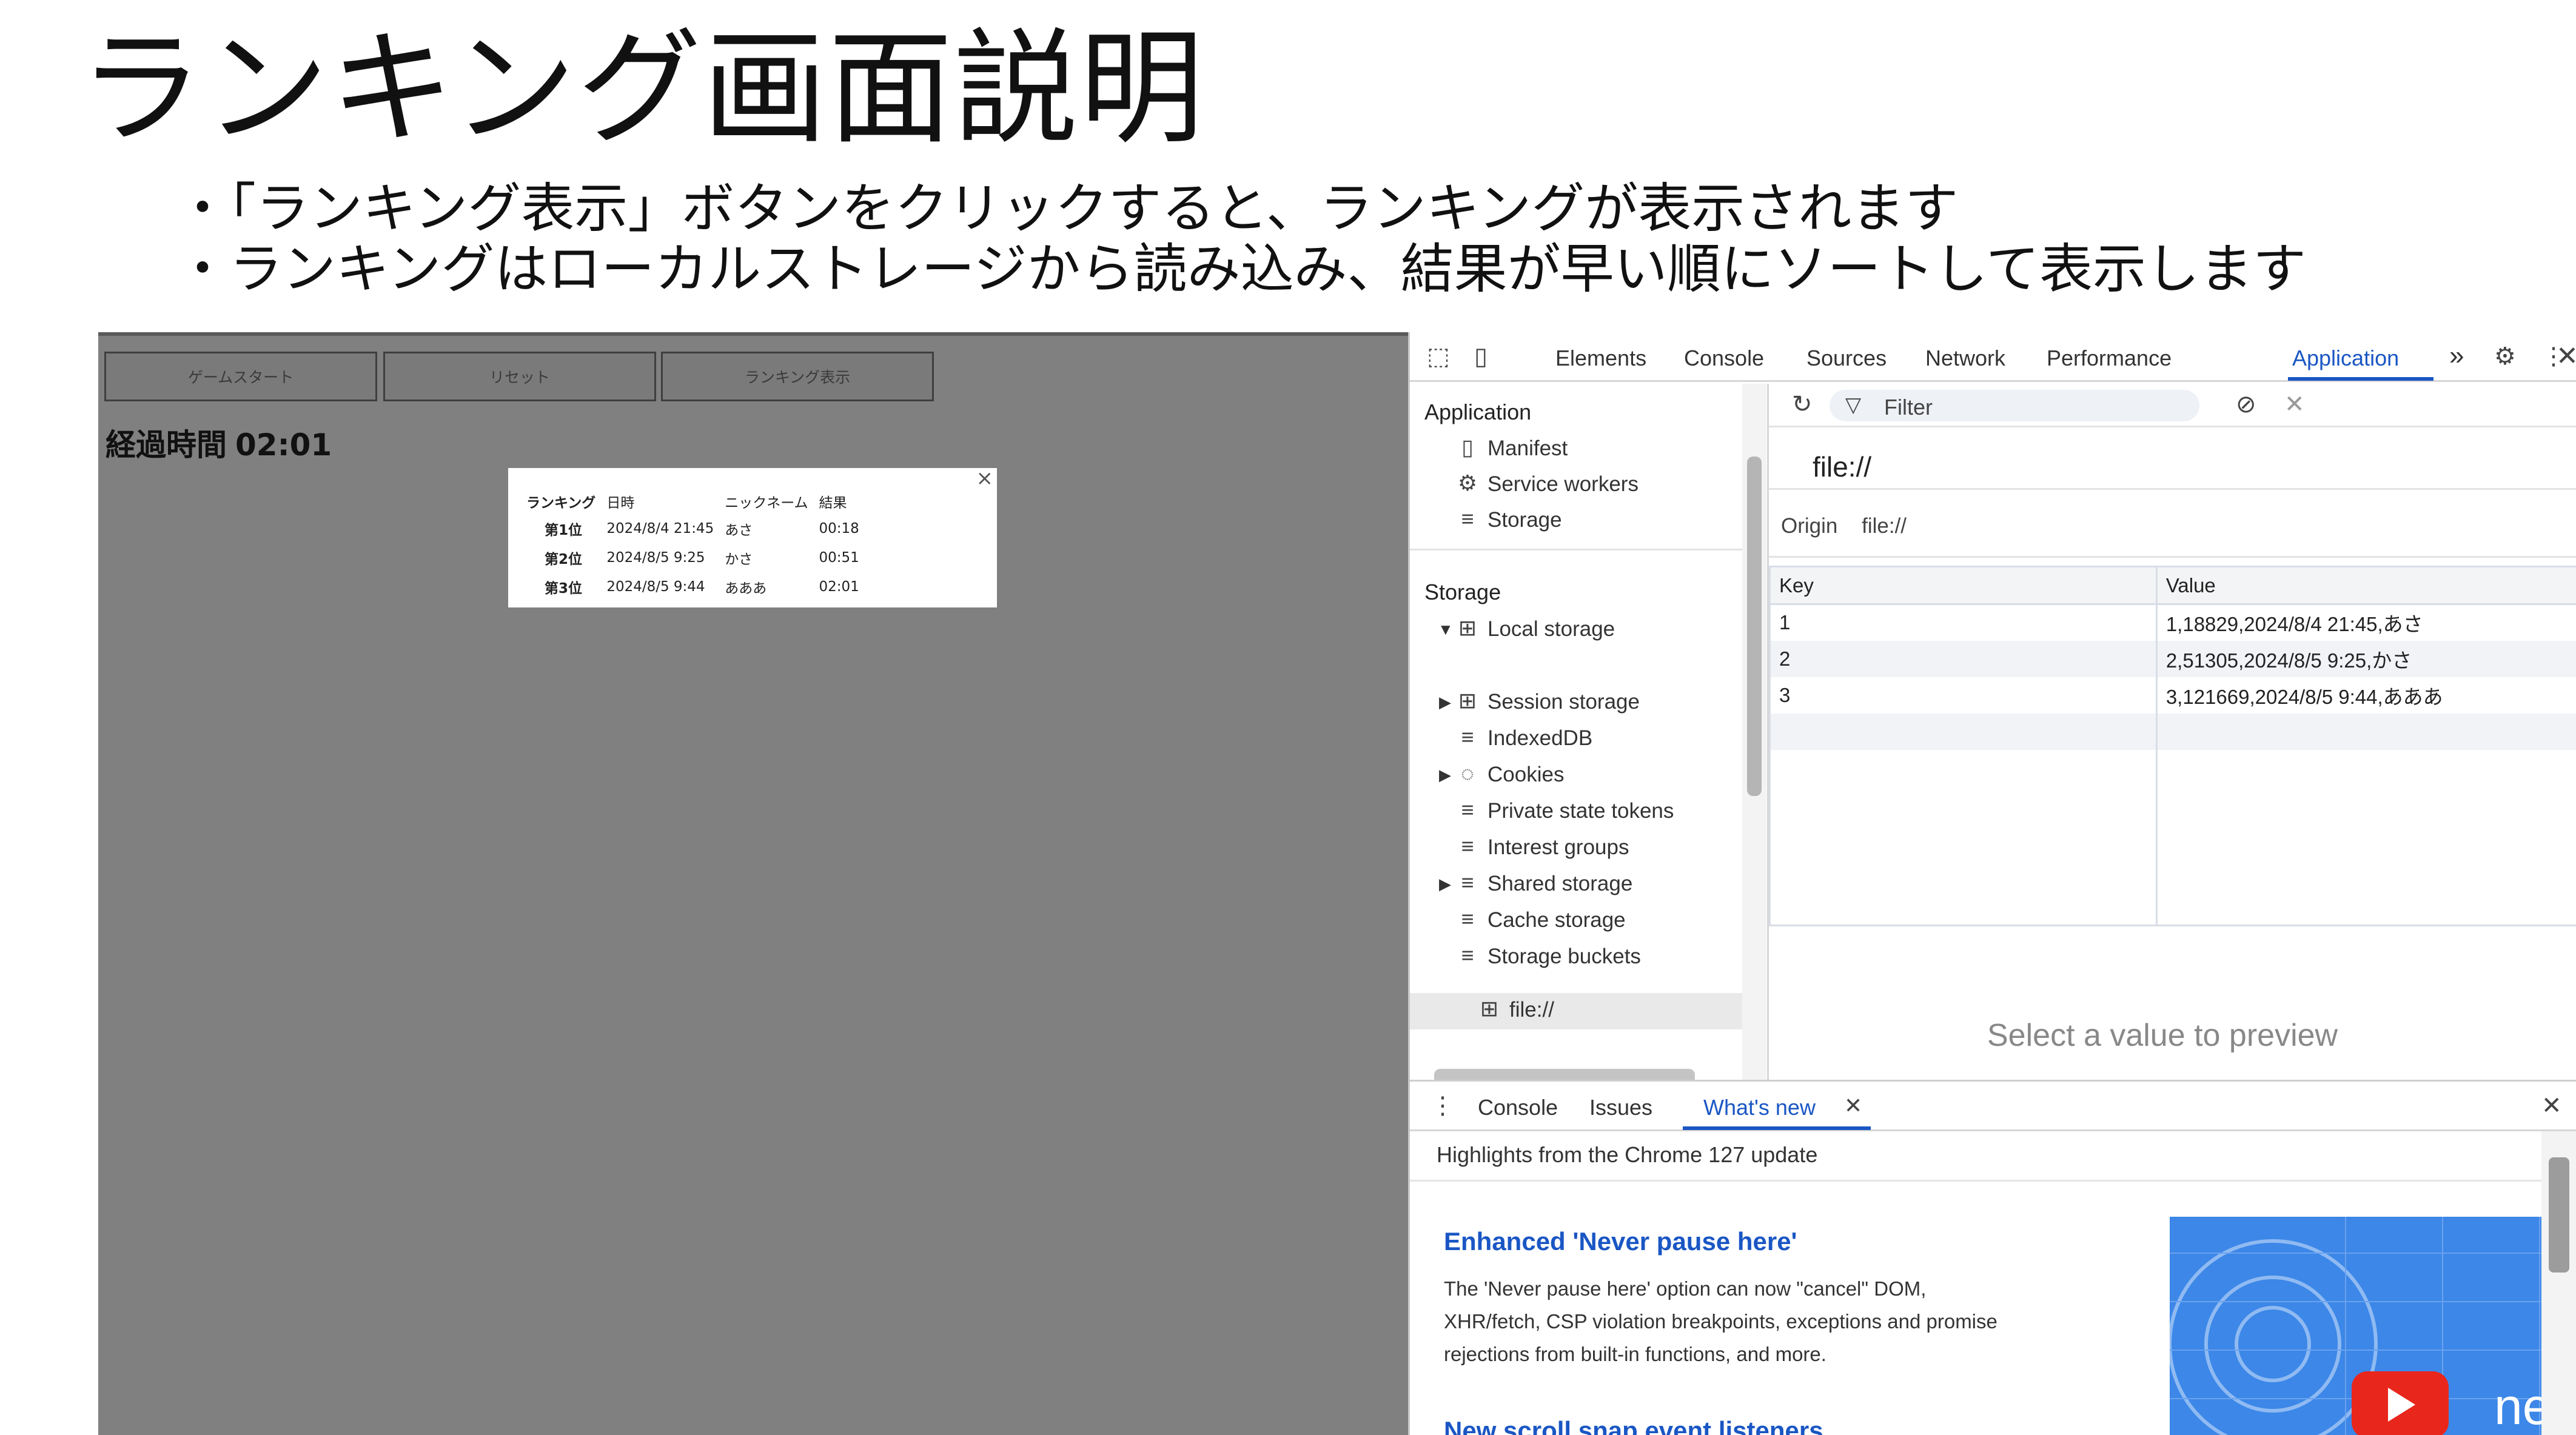  I want to click on table-row: 1 1,18829,2024/8/4 21:45,あさ, so click(2172, 622).